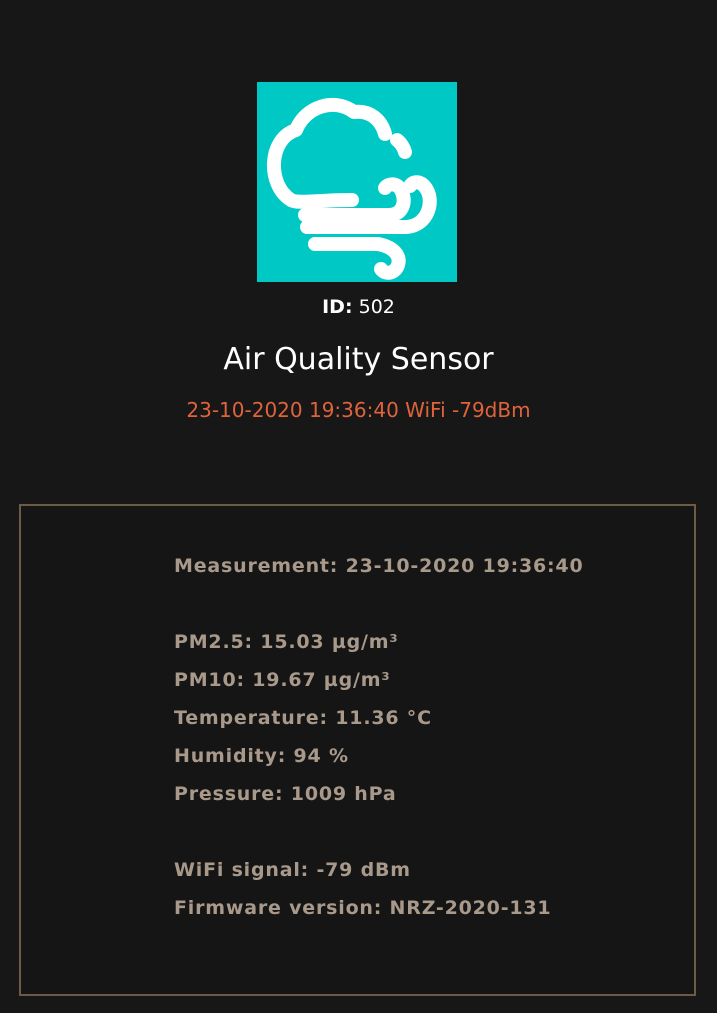 This screenshot has height=1013, width=717. What do you see at coordinates (261, 756) in the screenshot?
I see `humidity-reading: Humidity: 94 %` at bounding box center [261, 756].